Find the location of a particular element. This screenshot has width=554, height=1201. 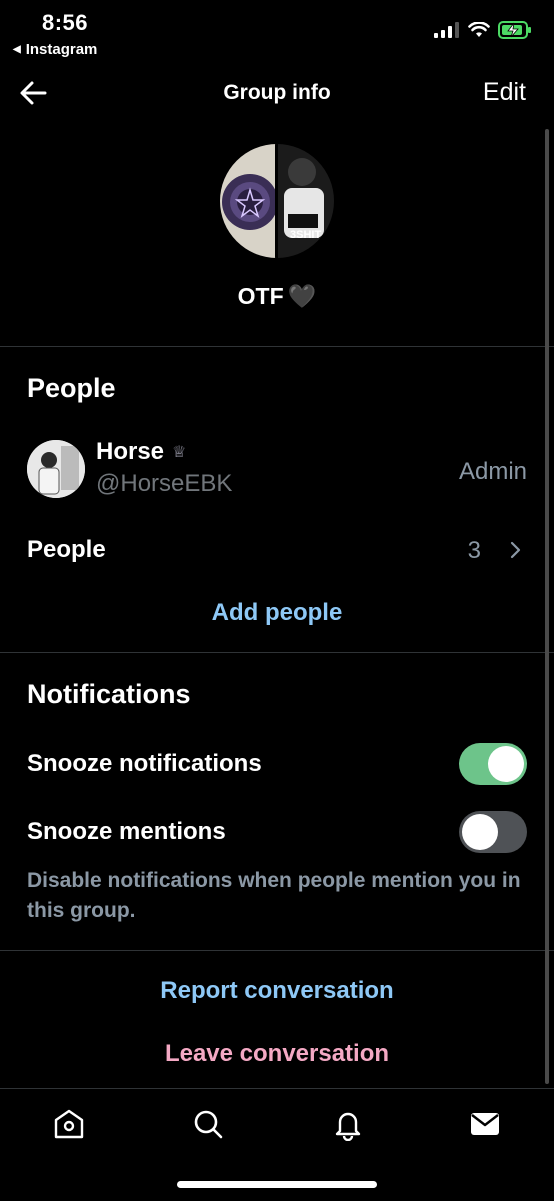

home-icon is located at coordinates (69, 1124).